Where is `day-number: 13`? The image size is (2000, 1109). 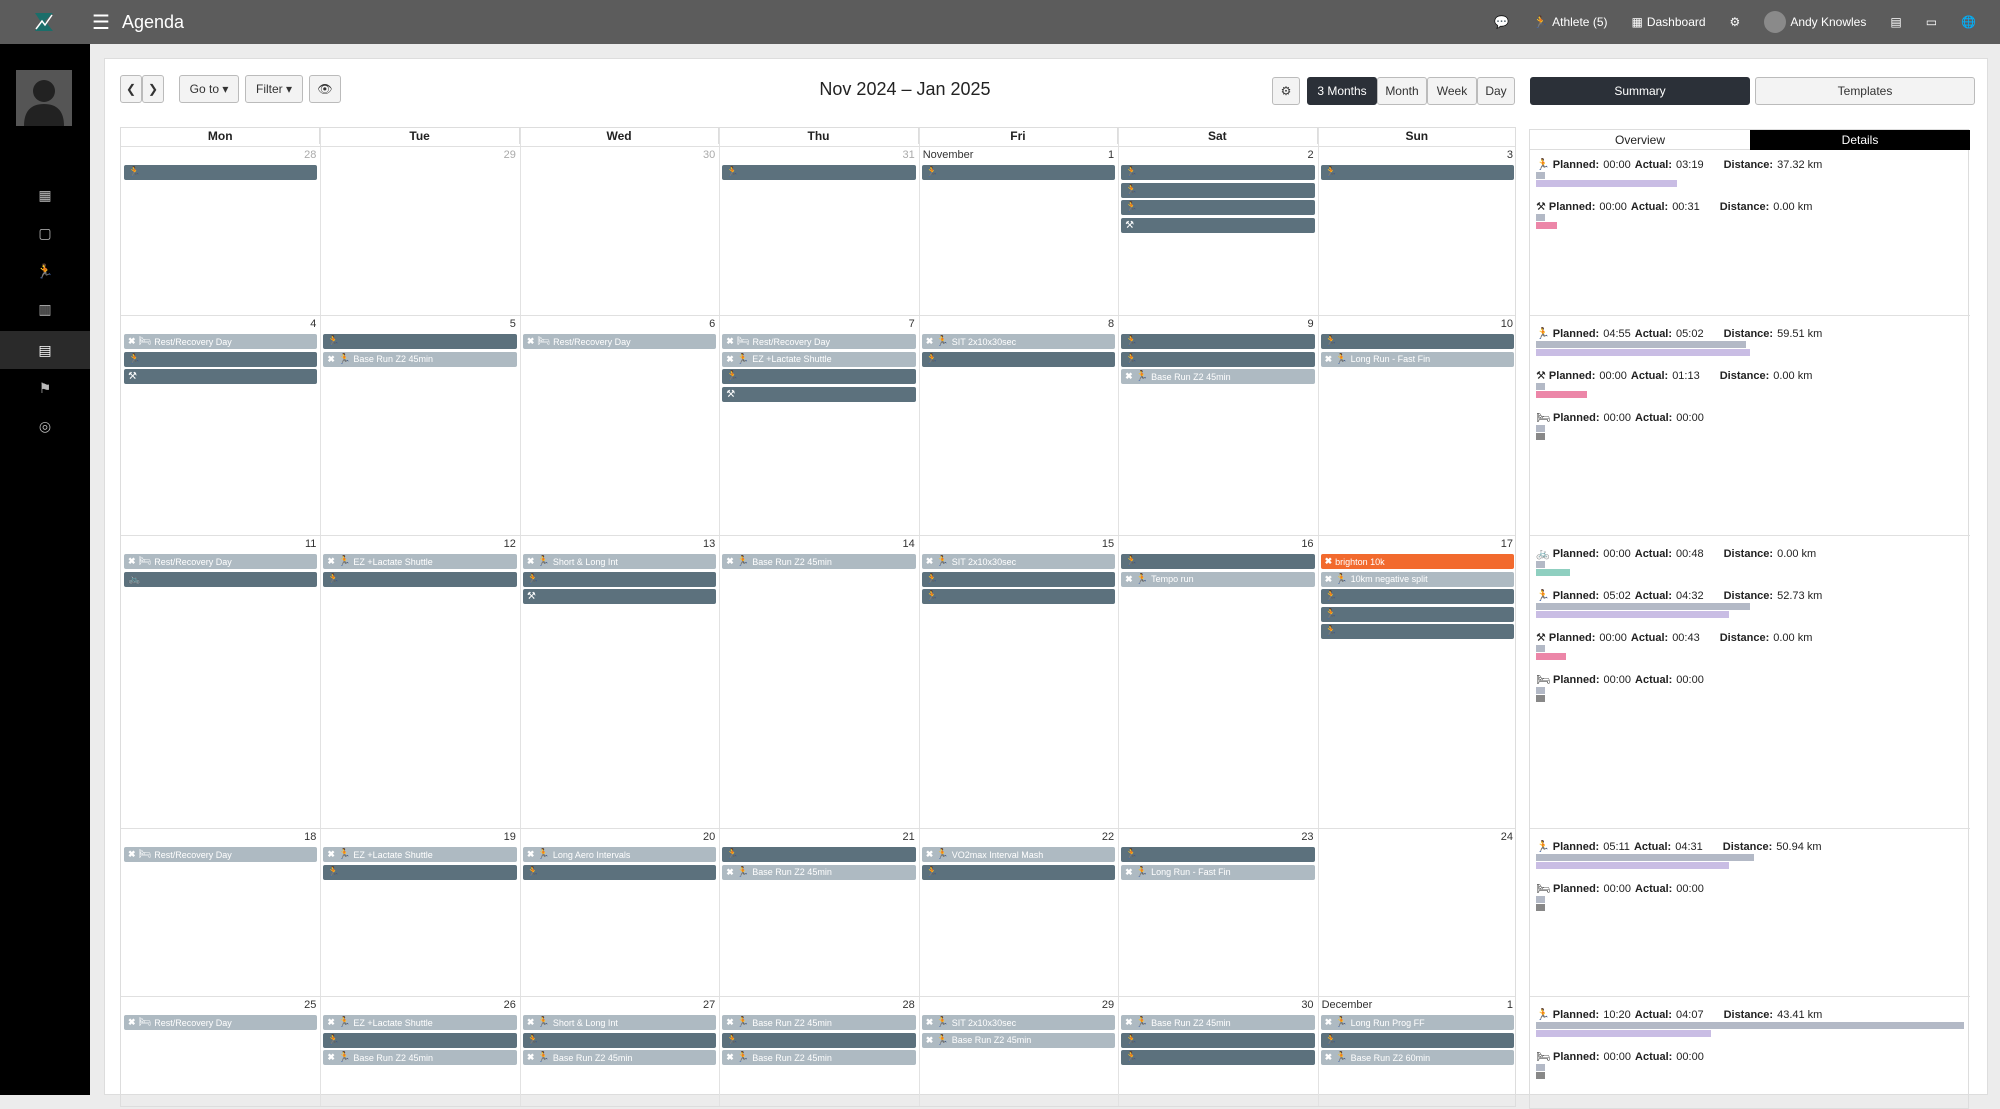 day-number: 13 is located at coordinates (617, 545).